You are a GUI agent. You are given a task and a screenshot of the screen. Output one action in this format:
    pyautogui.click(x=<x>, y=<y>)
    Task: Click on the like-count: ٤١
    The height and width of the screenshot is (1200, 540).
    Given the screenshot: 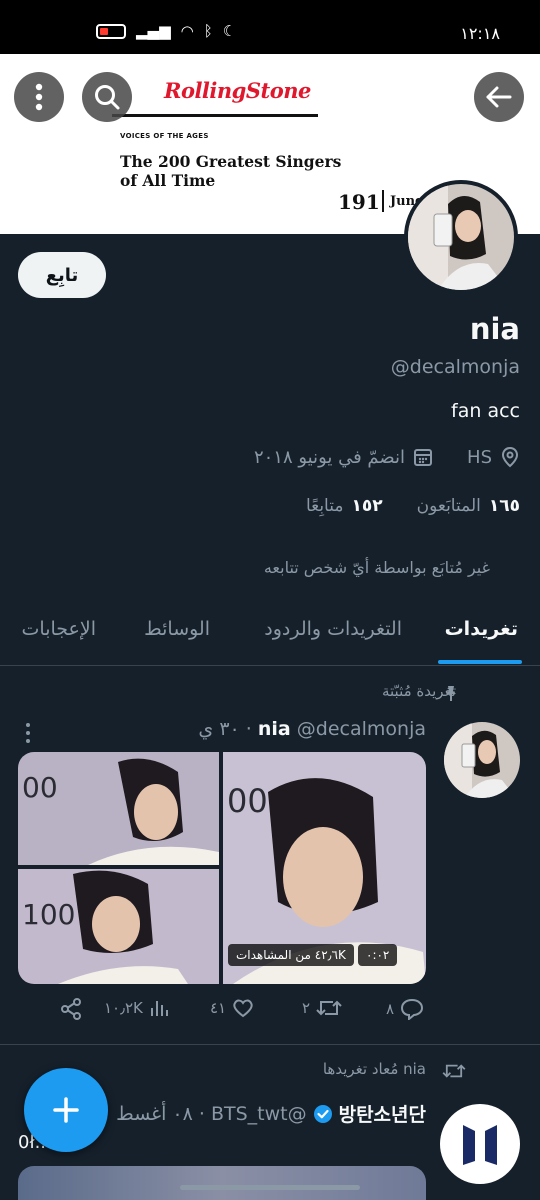 What is the action you would take?
    pyautogui.click(x=218, y=1008)
    